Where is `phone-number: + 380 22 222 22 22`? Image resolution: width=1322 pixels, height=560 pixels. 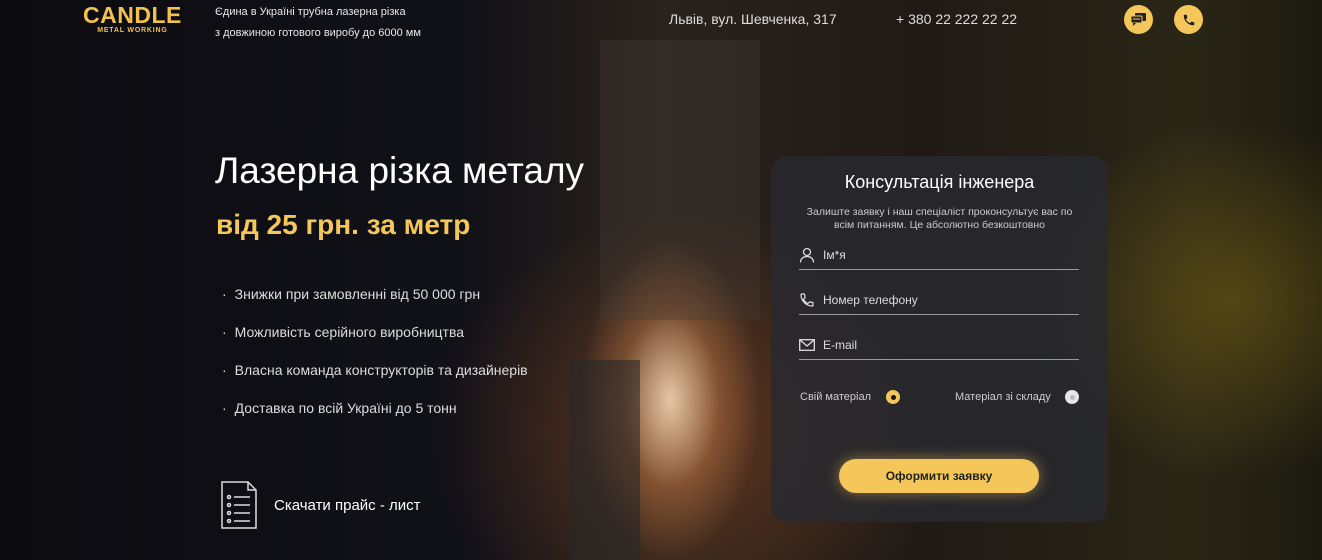
phone-number: + 380 22 222 22 22 is located at coordinates (956, 19).